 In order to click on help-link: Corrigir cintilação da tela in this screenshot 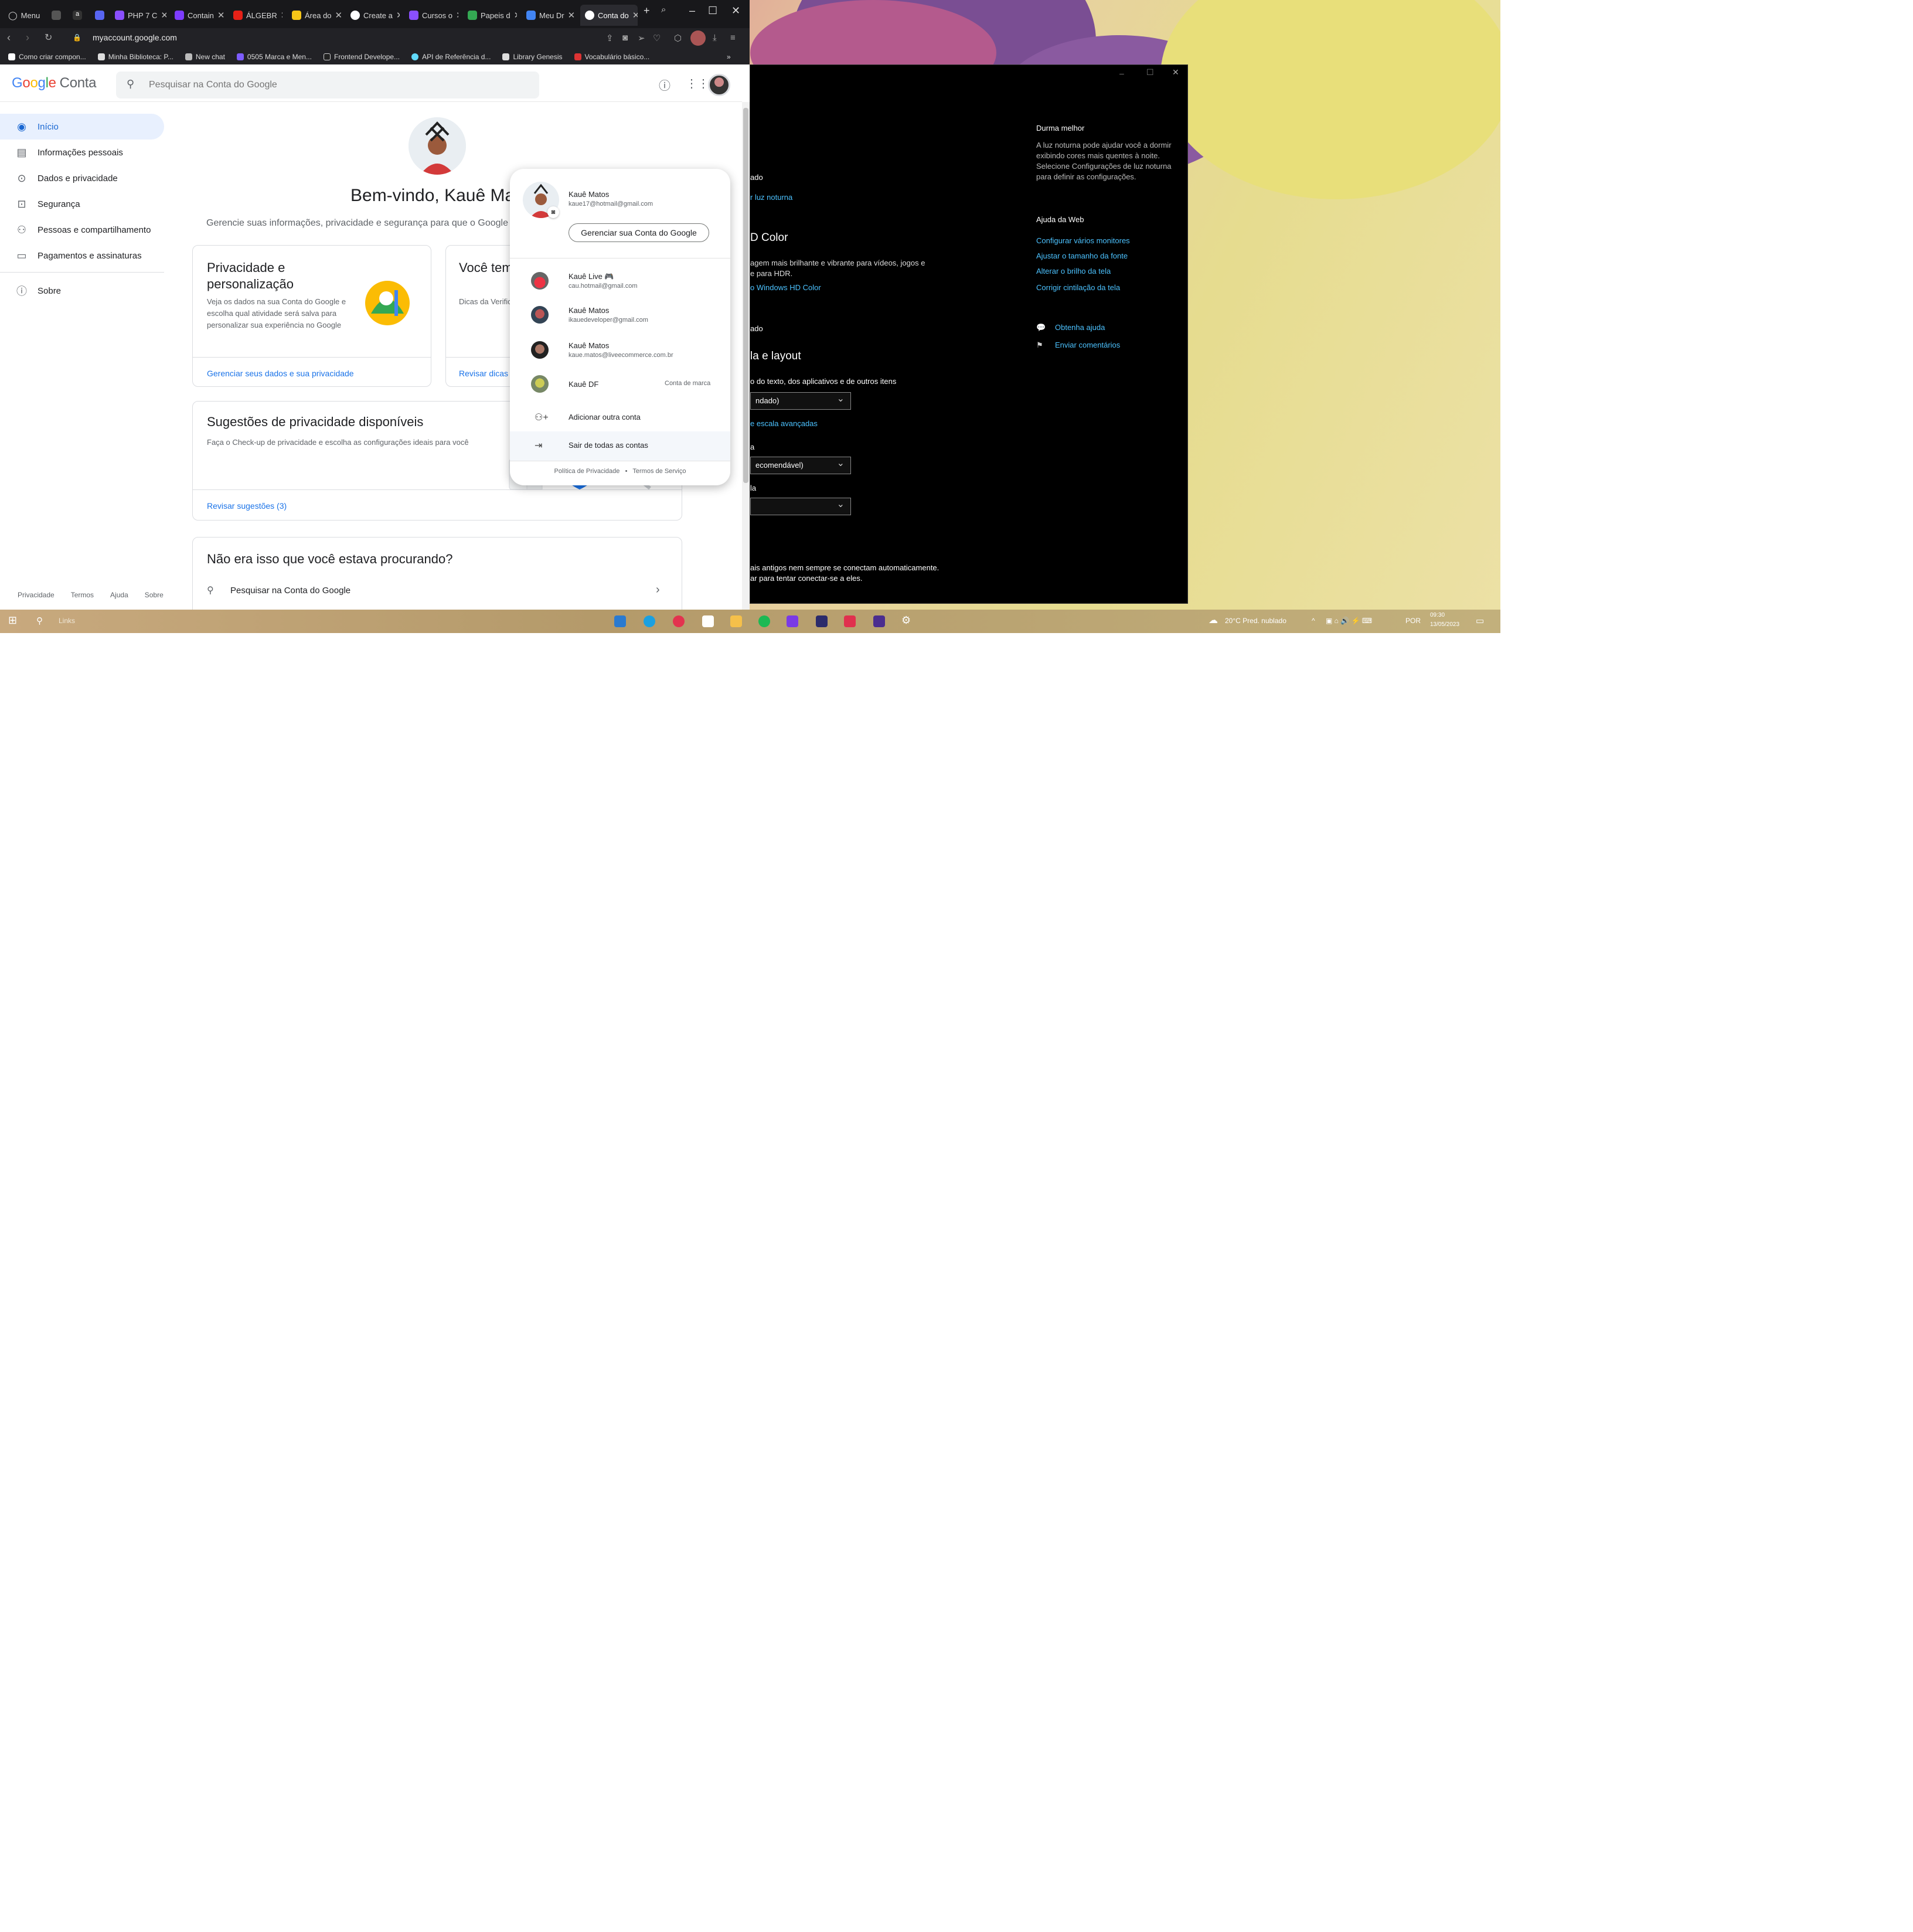, I will do `click(1078, 287)`.